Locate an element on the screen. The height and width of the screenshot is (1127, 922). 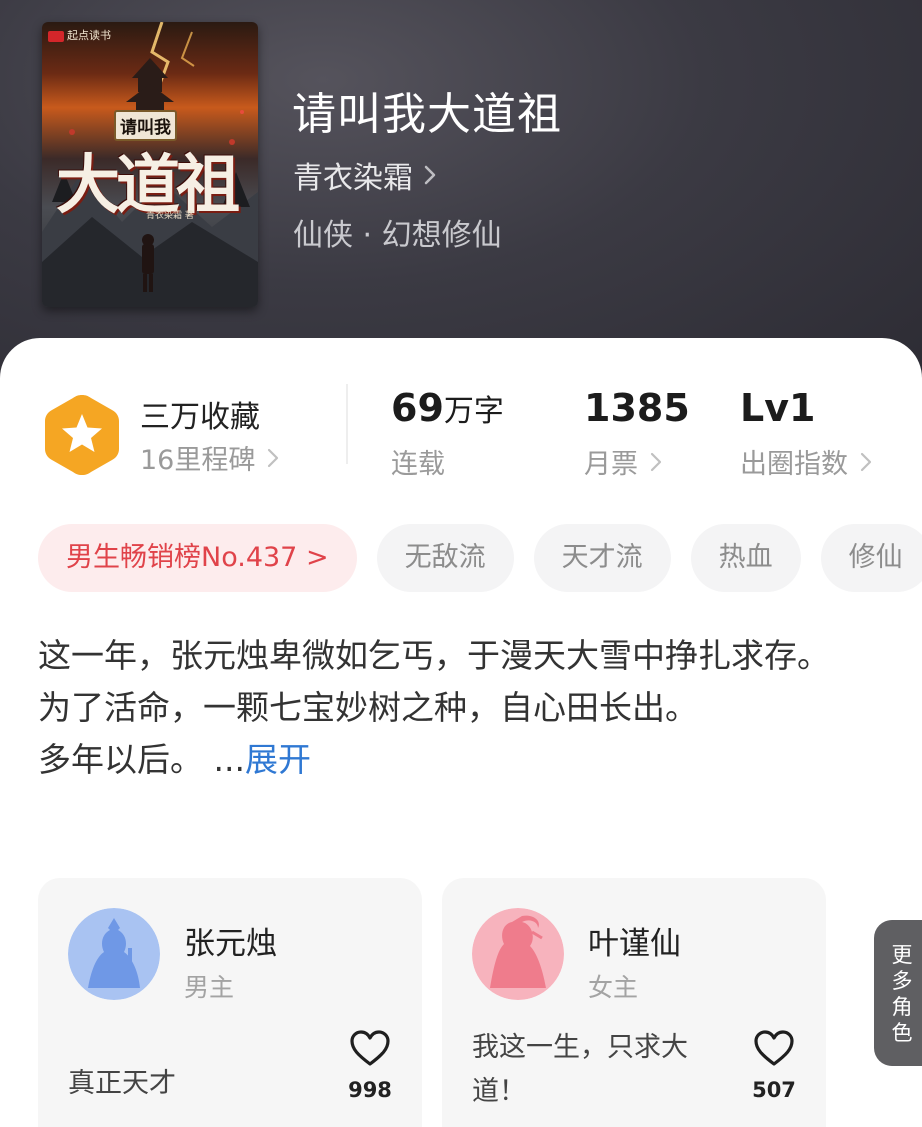
monthly-tickets-label: 月票 is located at coordinates (611, 464).